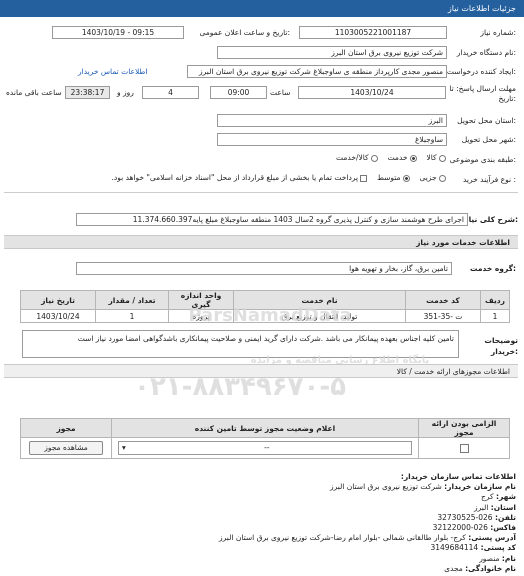  I want to click on announce-date-label: تاریخ و ساعت اعلان عمومی:, so click(244, 32).